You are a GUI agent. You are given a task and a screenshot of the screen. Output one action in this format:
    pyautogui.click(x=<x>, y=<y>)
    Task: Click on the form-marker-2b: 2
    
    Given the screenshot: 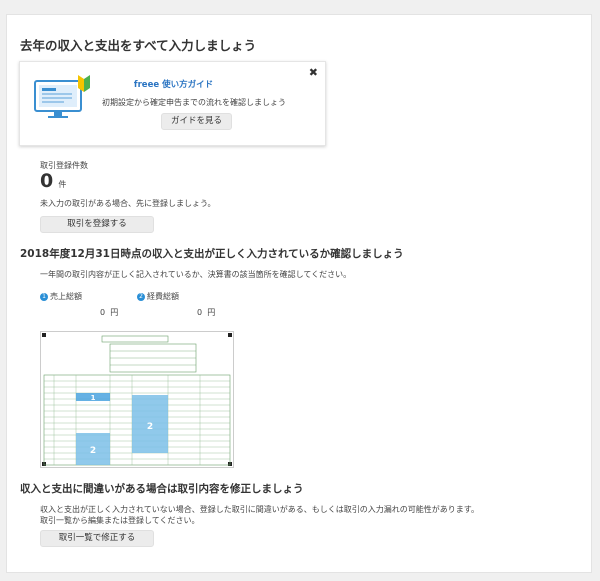 What is the action you would take?
    pyautogui.click(x=150, y=427)
    